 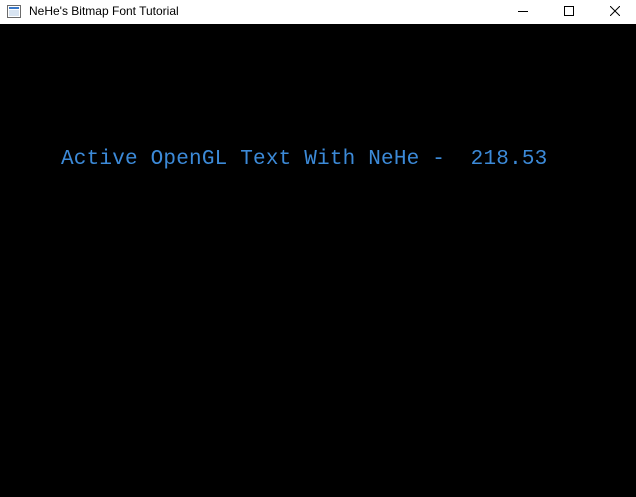 I want to click on close-icon, so click(x=615, y=11).